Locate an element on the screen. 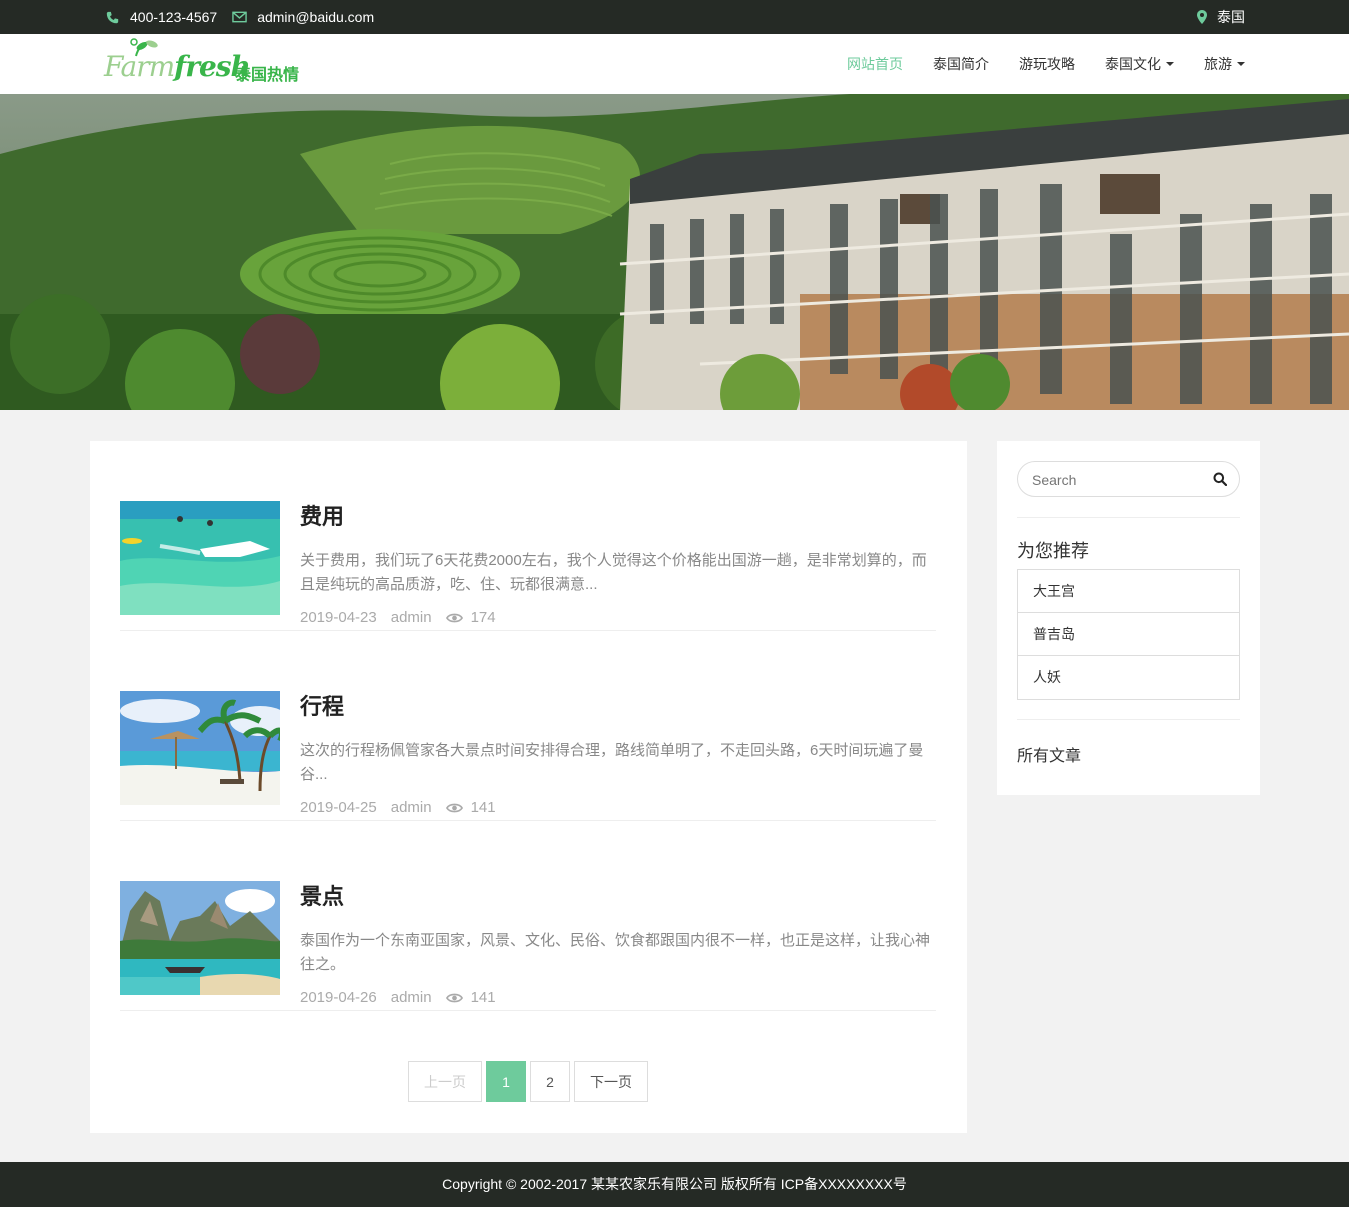  search-input is located at coordinates (1117, 480).